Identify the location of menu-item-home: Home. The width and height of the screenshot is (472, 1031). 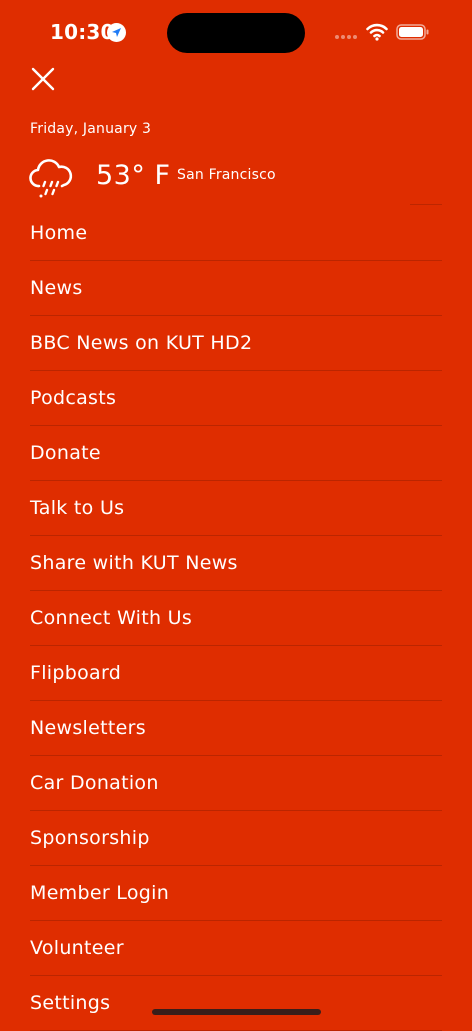
(236, 233).